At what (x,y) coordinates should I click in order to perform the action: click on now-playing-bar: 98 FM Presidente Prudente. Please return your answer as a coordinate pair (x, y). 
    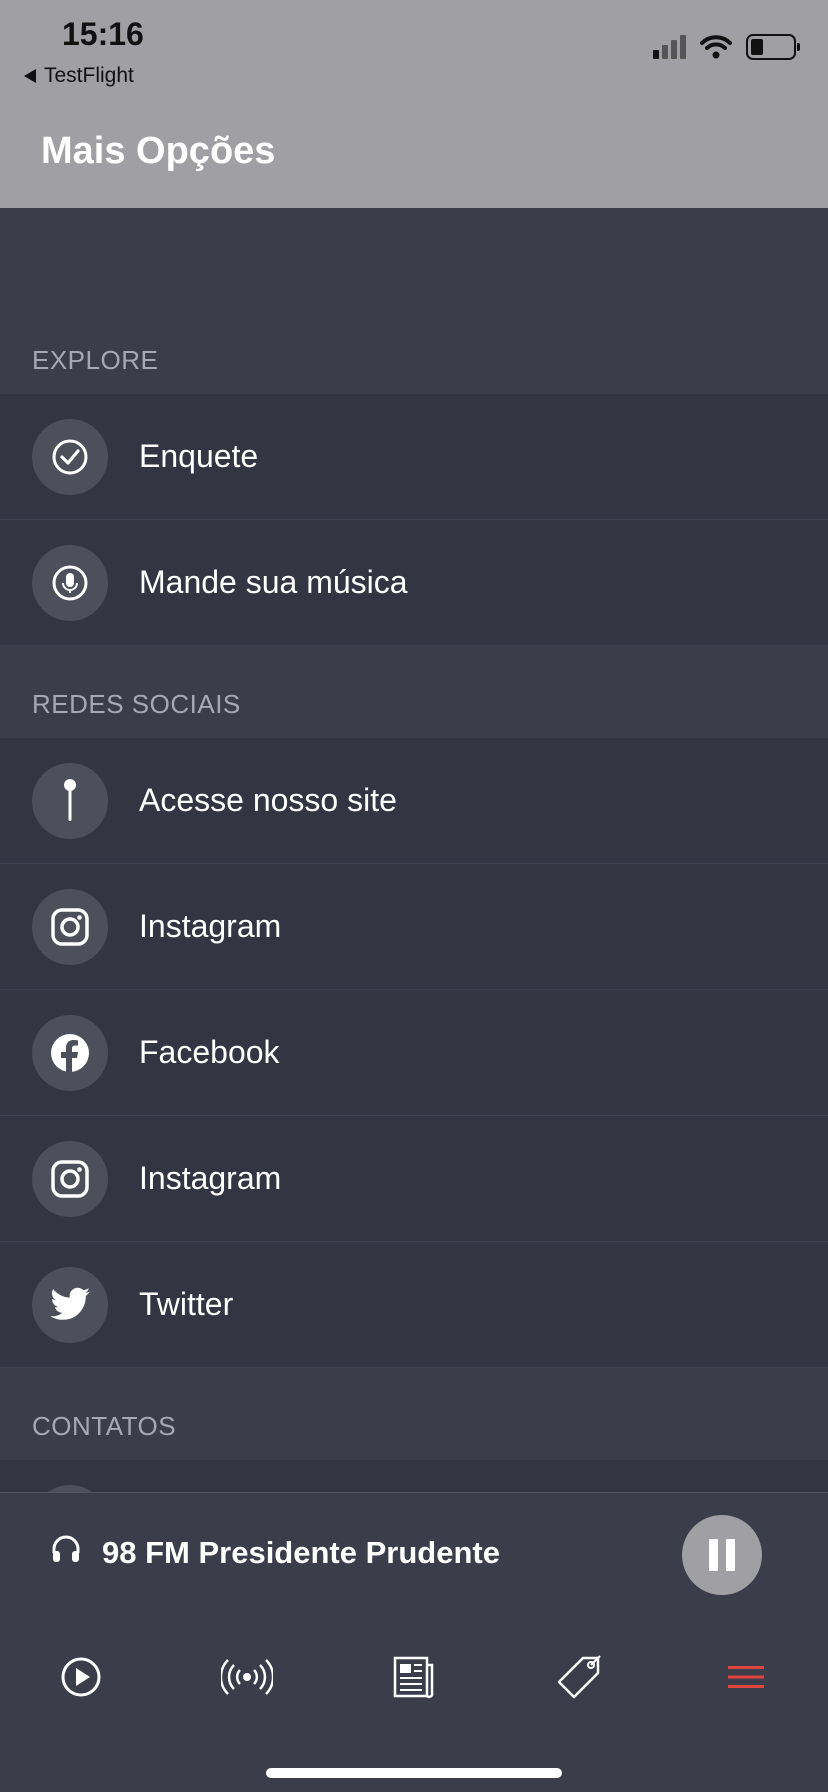
    Looking at the image, I should click on (414, 1552).